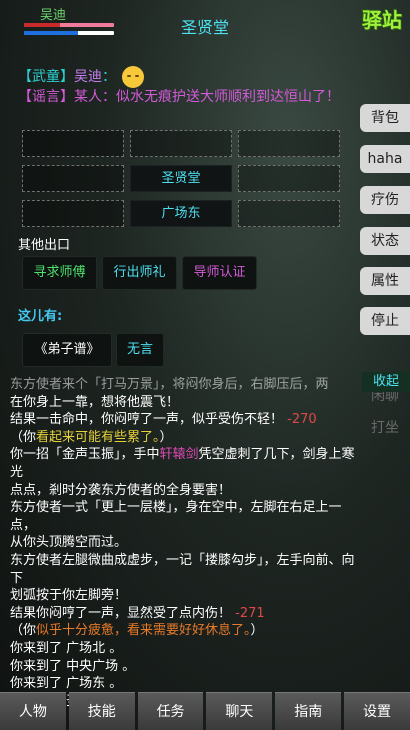 Image resolution: width=410 pixels, height=730 pixels. What do you see at coordinates (59, 273) in the screenshot?
I see `exit-button-find-master: 寻求师傅` at bounding box center [59, 273].